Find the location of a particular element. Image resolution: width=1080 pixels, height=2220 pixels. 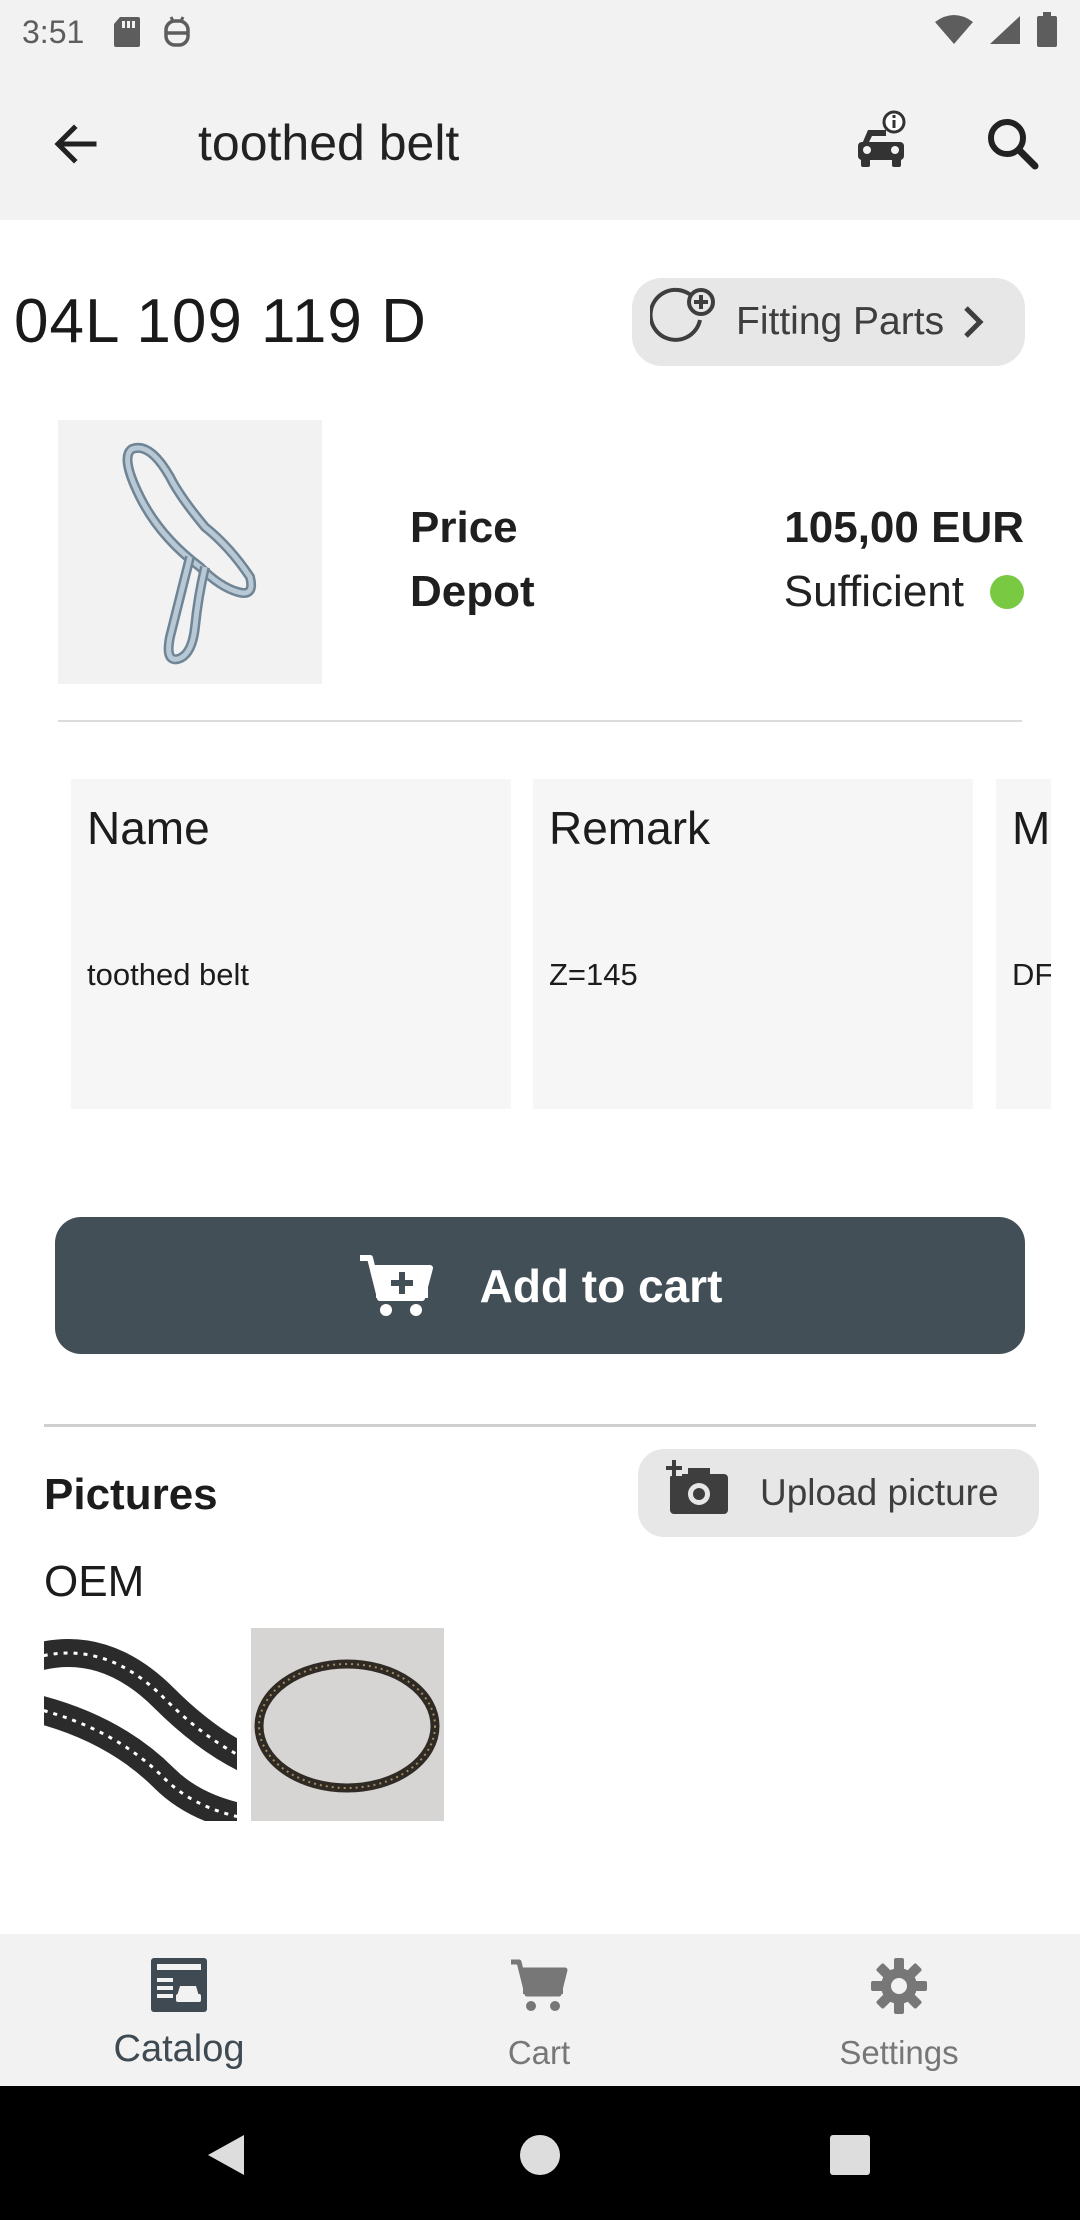

upload-picture-button: Upload picture is located at coordinates (838, 1493).